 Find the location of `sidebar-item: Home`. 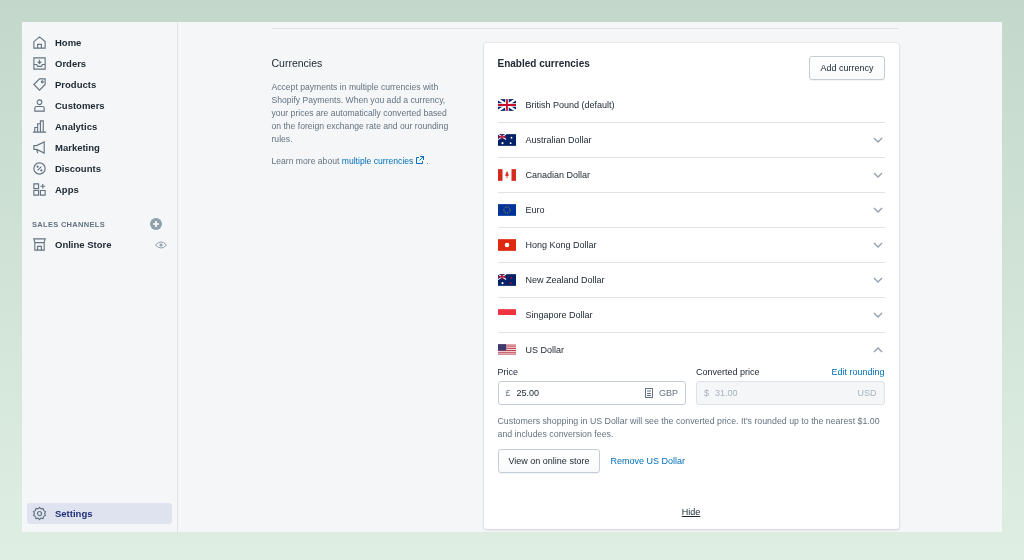

sidebar-item: Home is located at coordinates (99, 42).